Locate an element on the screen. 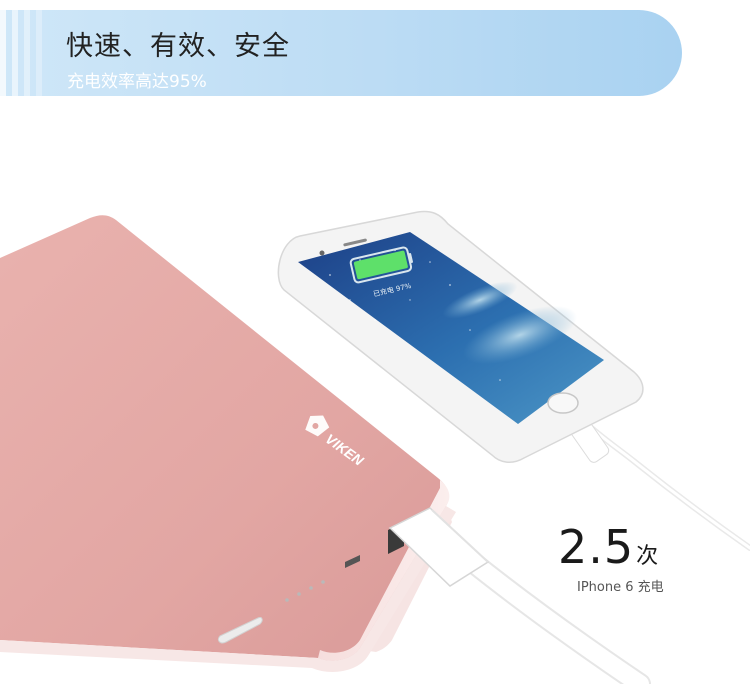  home-button is located at coordinates (563, 403).